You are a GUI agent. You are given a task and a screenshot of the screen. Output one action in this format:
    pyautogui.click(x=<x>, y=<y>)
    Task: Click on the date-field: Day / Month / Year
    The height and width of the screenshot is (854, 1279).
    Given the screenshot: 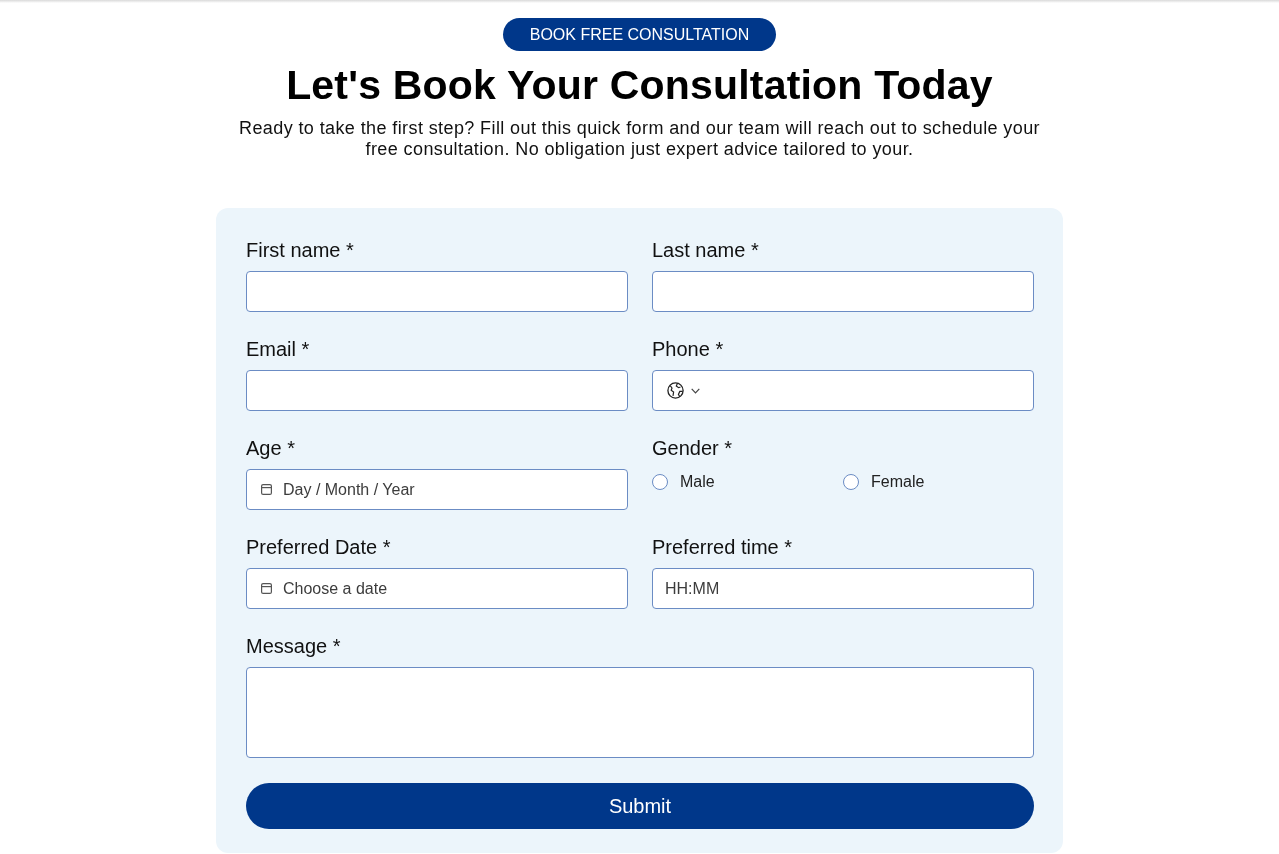 What is the action you would take?
    pyautogui.click(x=437, y=489)
    